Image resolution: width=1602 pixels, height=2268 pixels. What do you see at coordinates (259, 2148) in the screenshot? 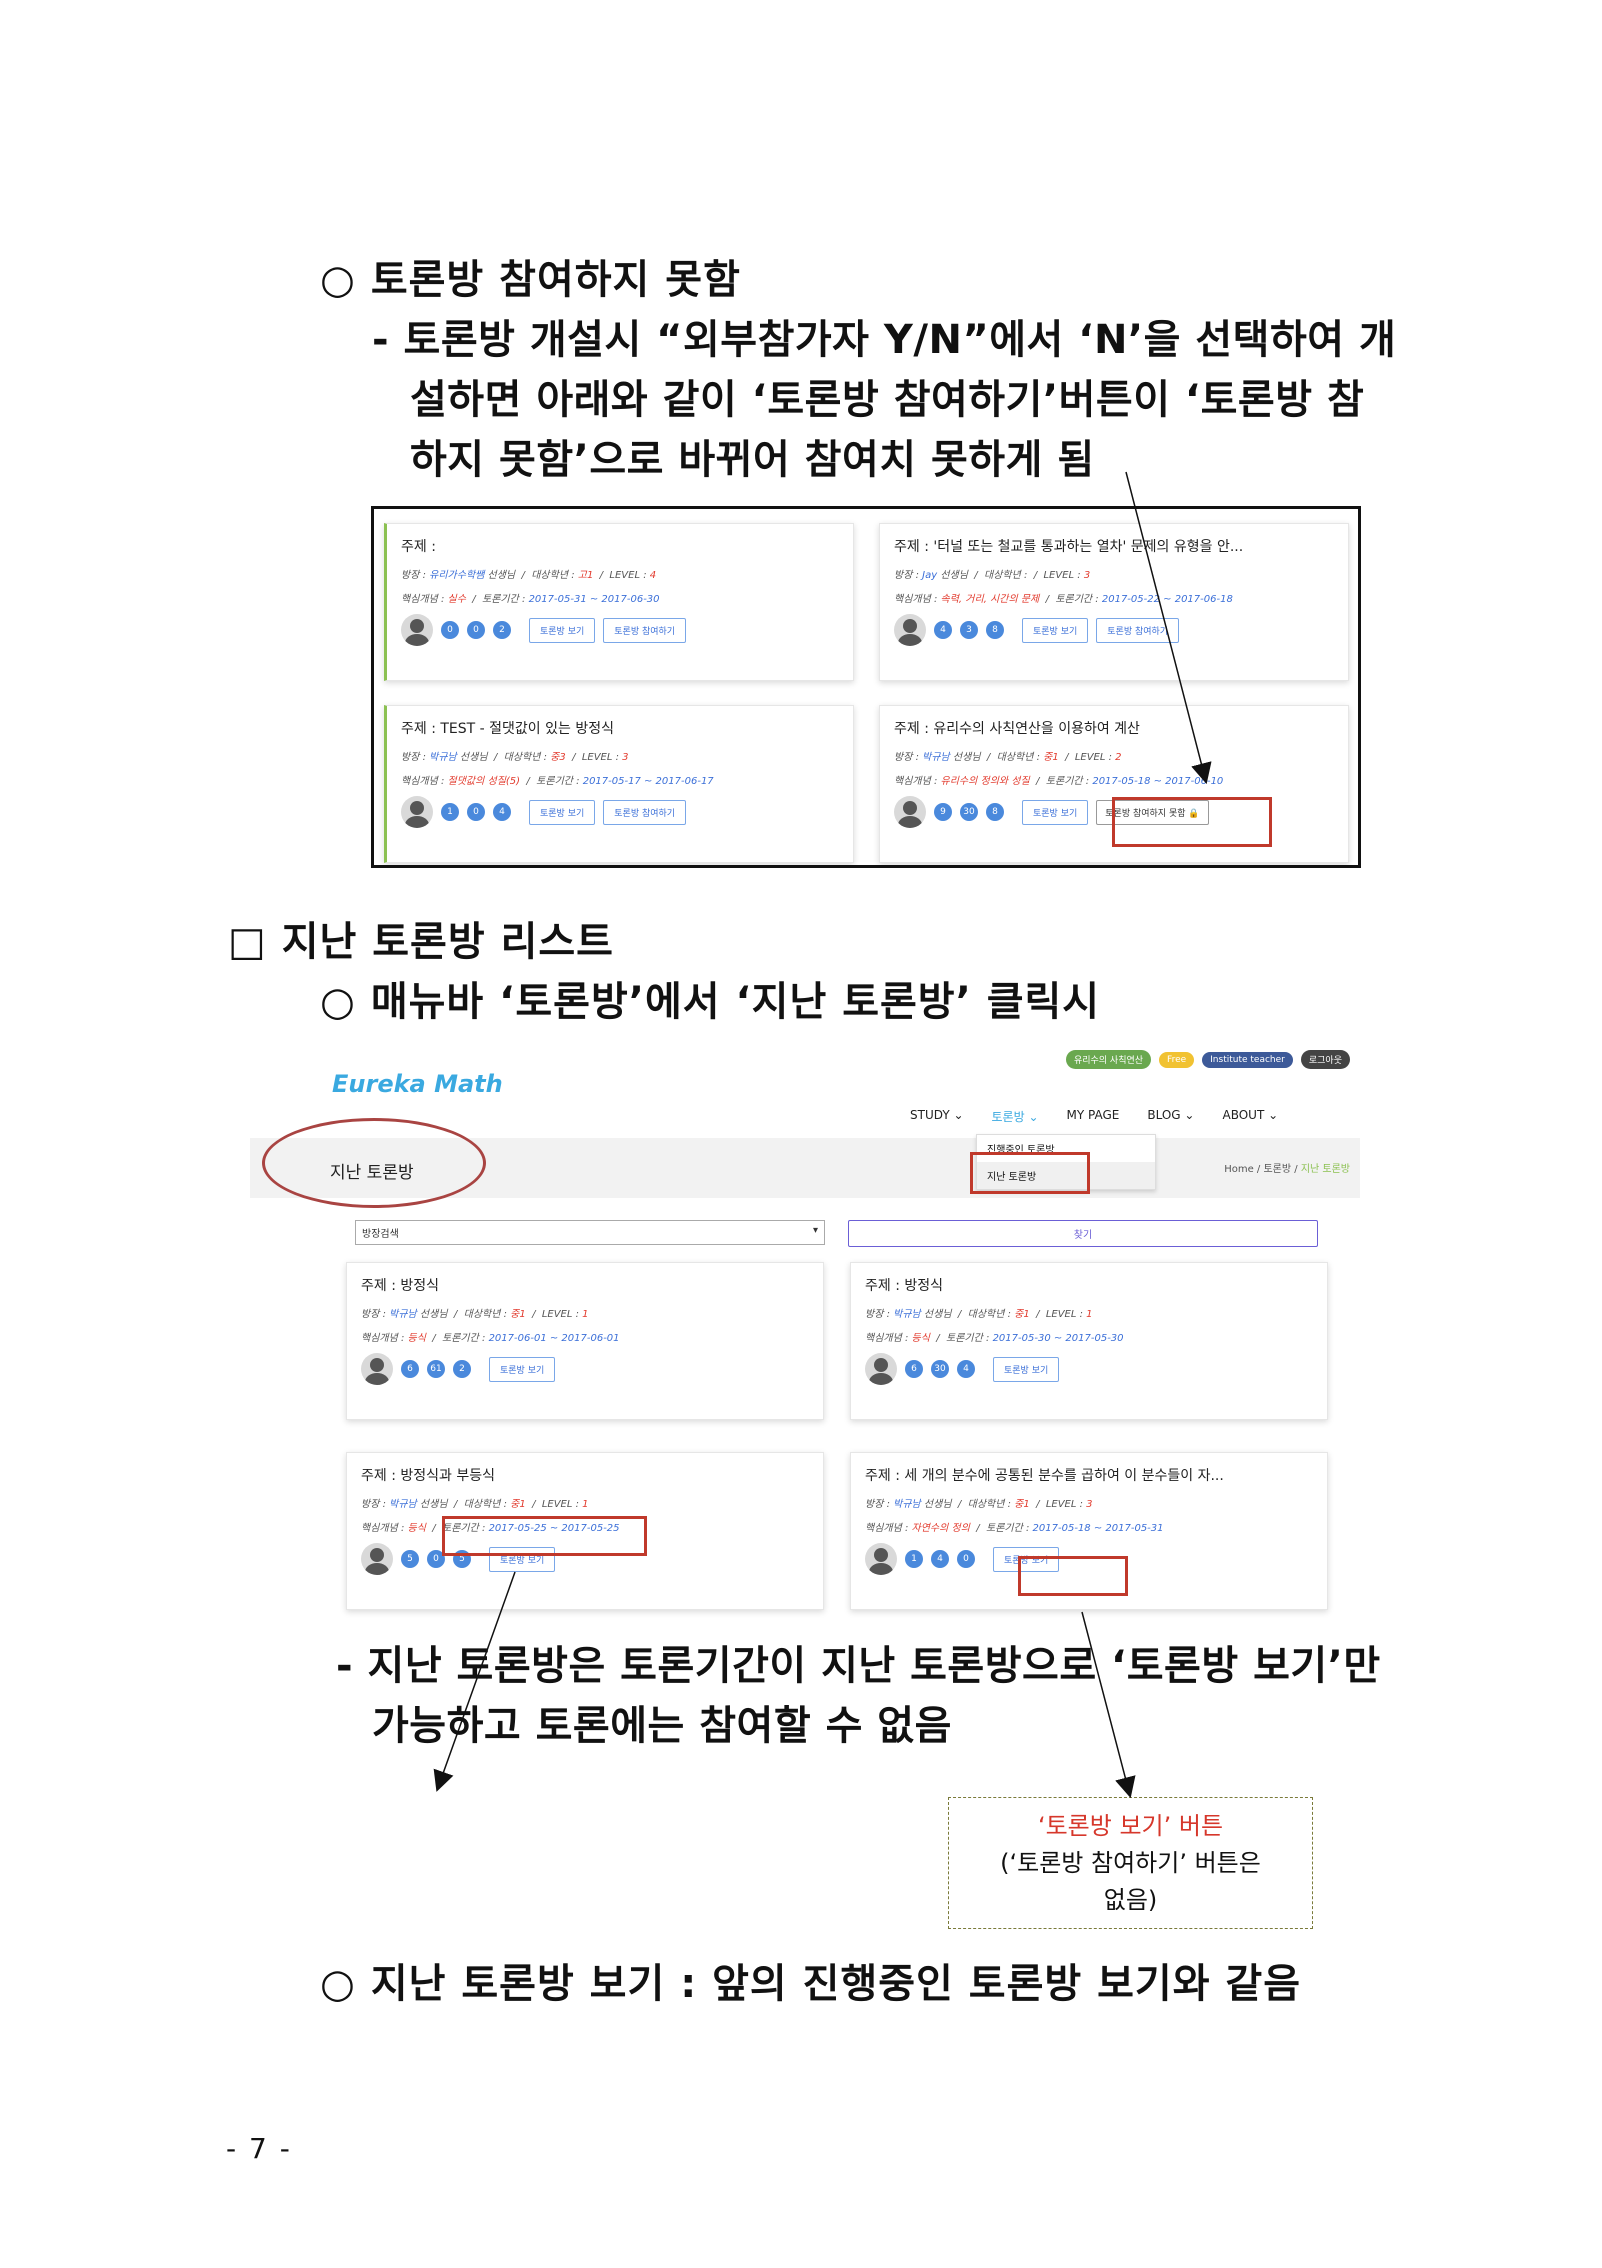
I see `page-number: - 7 -` at bounding box center [259, 2148].